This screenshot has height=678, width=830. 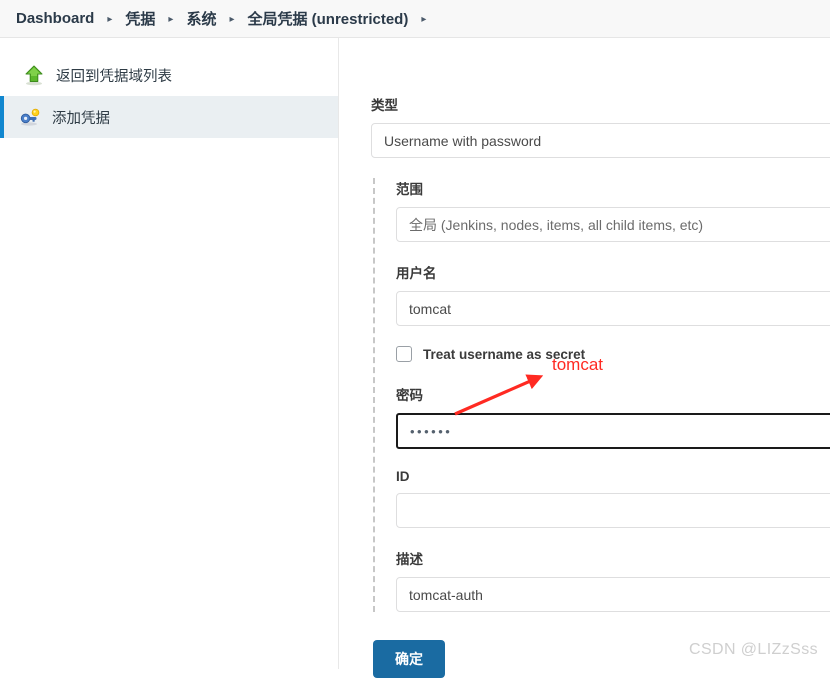 I want to click on field-username: 用户名 tomcat, so click(x=613, y=294).